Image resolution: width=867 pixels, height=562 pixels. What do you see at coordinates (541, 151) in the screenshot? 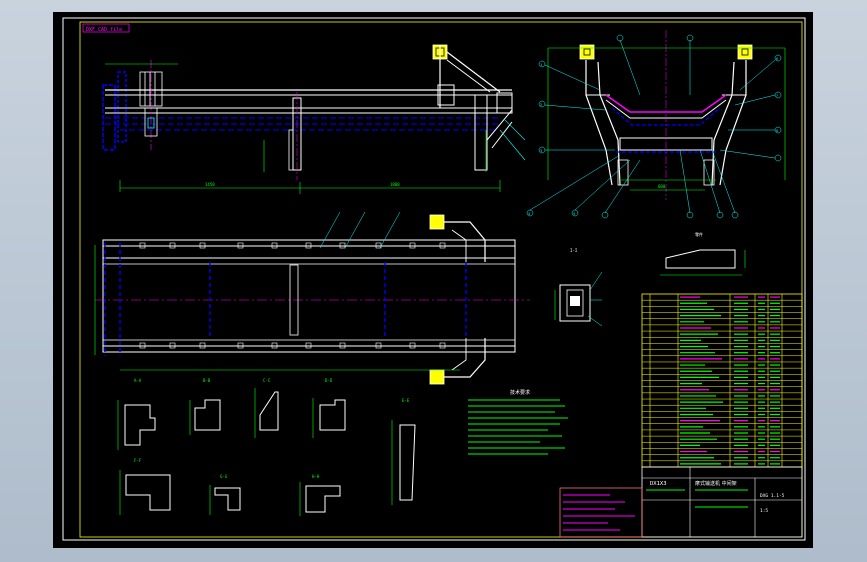
I see `balloon-3: 3` at bounding box center [541, 151].